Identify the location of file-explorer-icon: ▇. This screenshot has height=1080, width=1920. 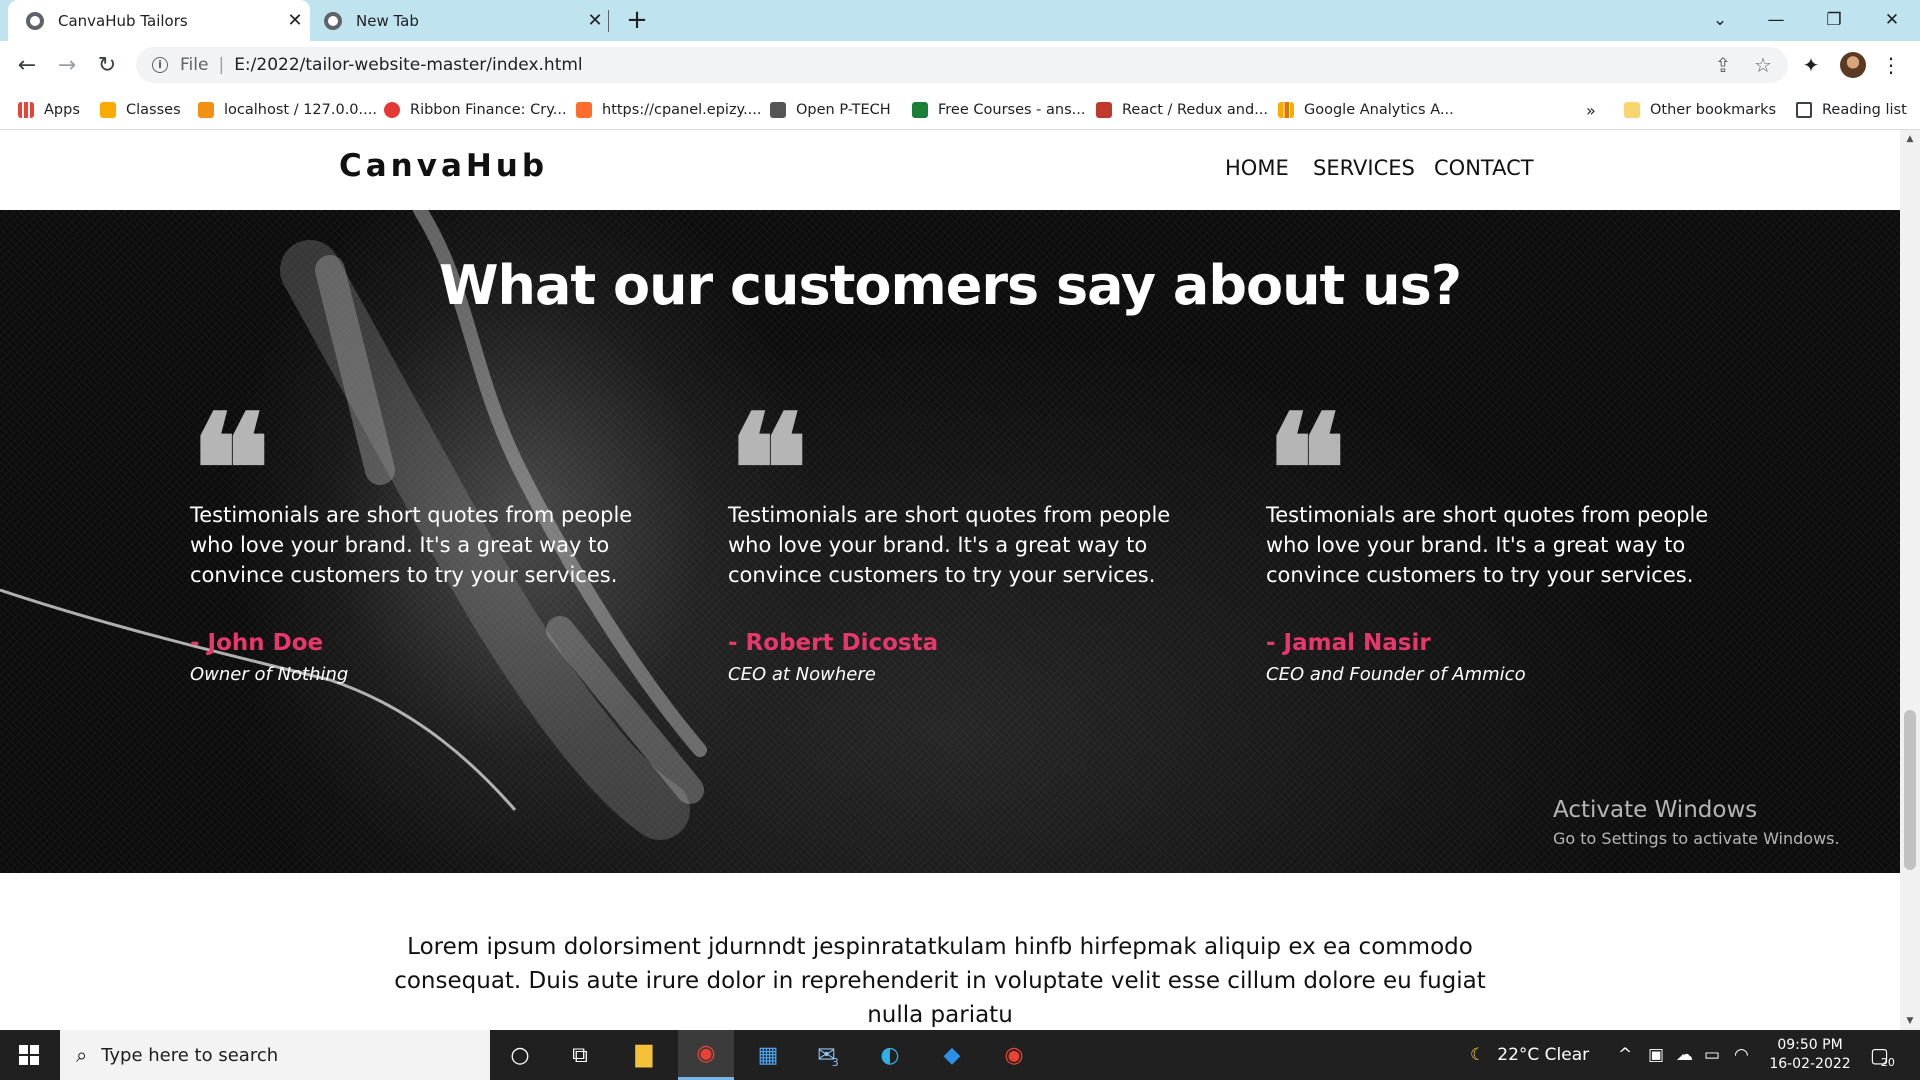
(644, 1055).